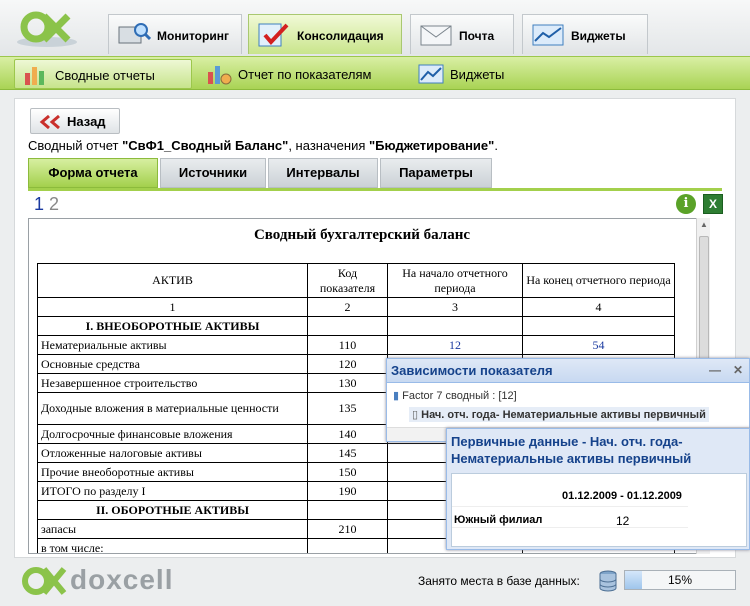  Describe the element at coordinates (455, 345) in the screenshot. I see `row-start-value: 12` at that location.